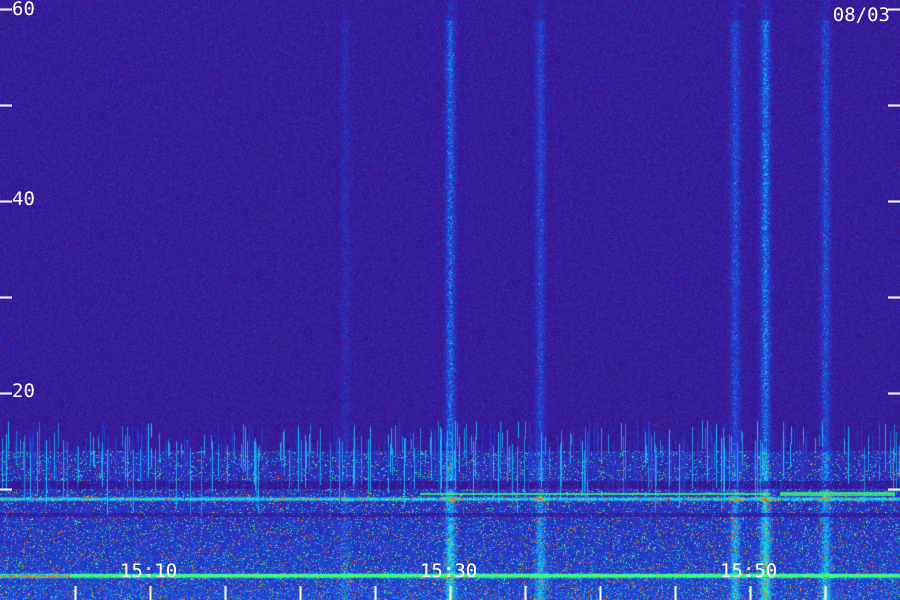 The image size is (900, 600). I want to click on y-tick-label-60: 60, so click(23, 10).